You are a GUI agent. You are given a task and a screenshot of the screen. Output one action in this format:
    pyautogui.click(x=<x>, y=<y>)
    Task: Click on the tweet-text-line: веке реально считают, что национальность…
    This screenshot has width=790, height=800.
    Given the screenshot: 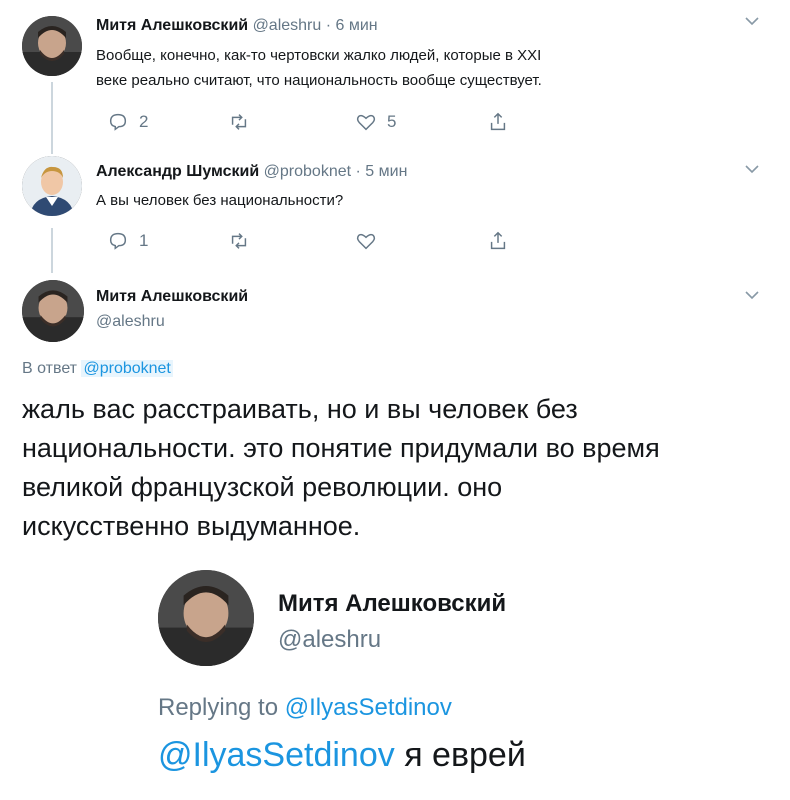 What is the action you would take?
    pyautogui.click(x=319, y=80)
    